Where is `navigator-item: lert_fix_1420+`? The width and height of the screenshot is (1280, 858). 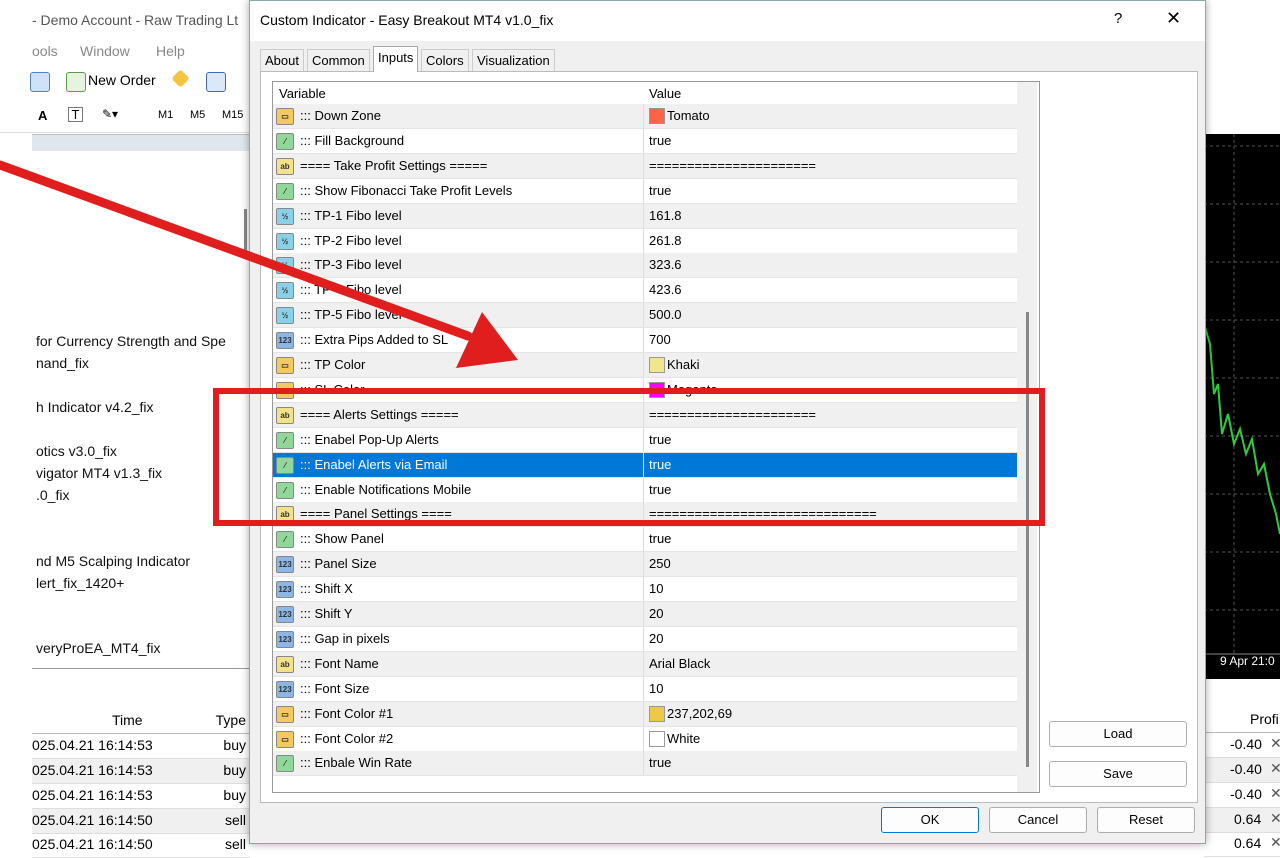
navigator-item: lert_fix_1420+ is located at coordinates (80, 583).